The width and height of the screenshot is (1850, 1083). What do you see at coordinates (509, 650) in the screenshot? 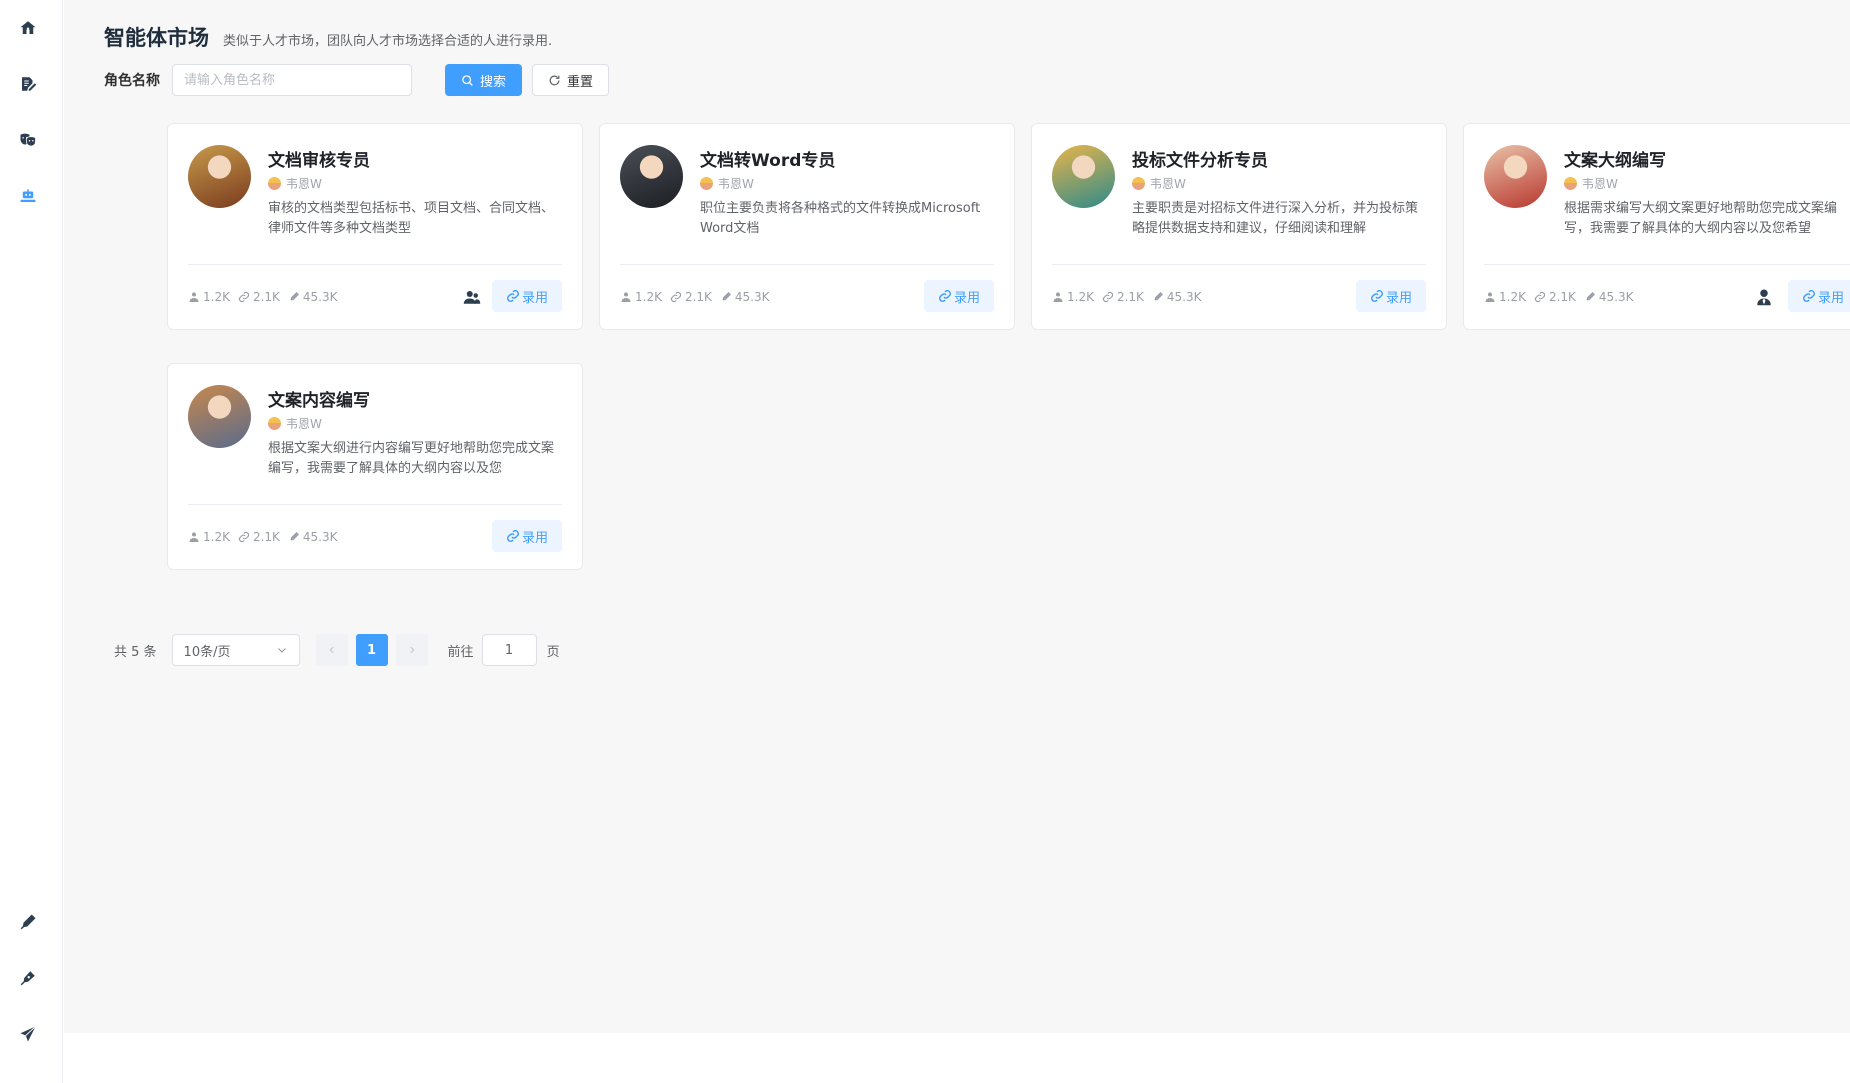
I see `goto-page-input` at bounding box center [509, 650].